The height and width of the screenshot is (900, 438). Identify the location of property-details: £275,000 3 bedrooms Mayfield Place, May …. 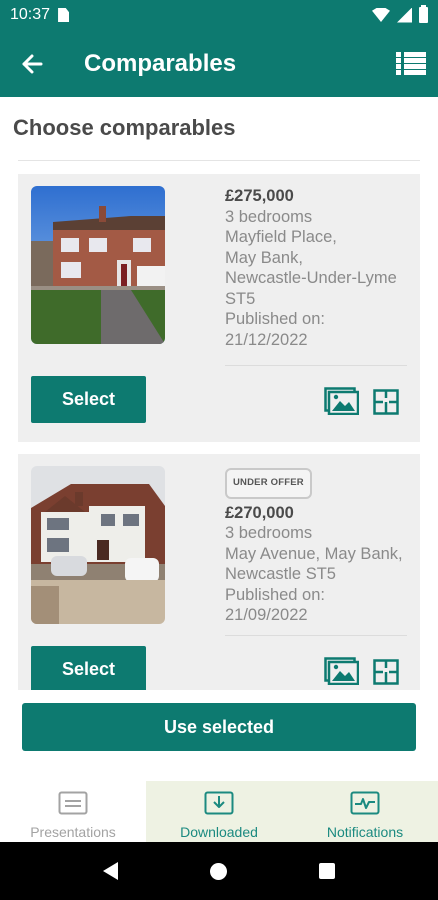
(311, 268).